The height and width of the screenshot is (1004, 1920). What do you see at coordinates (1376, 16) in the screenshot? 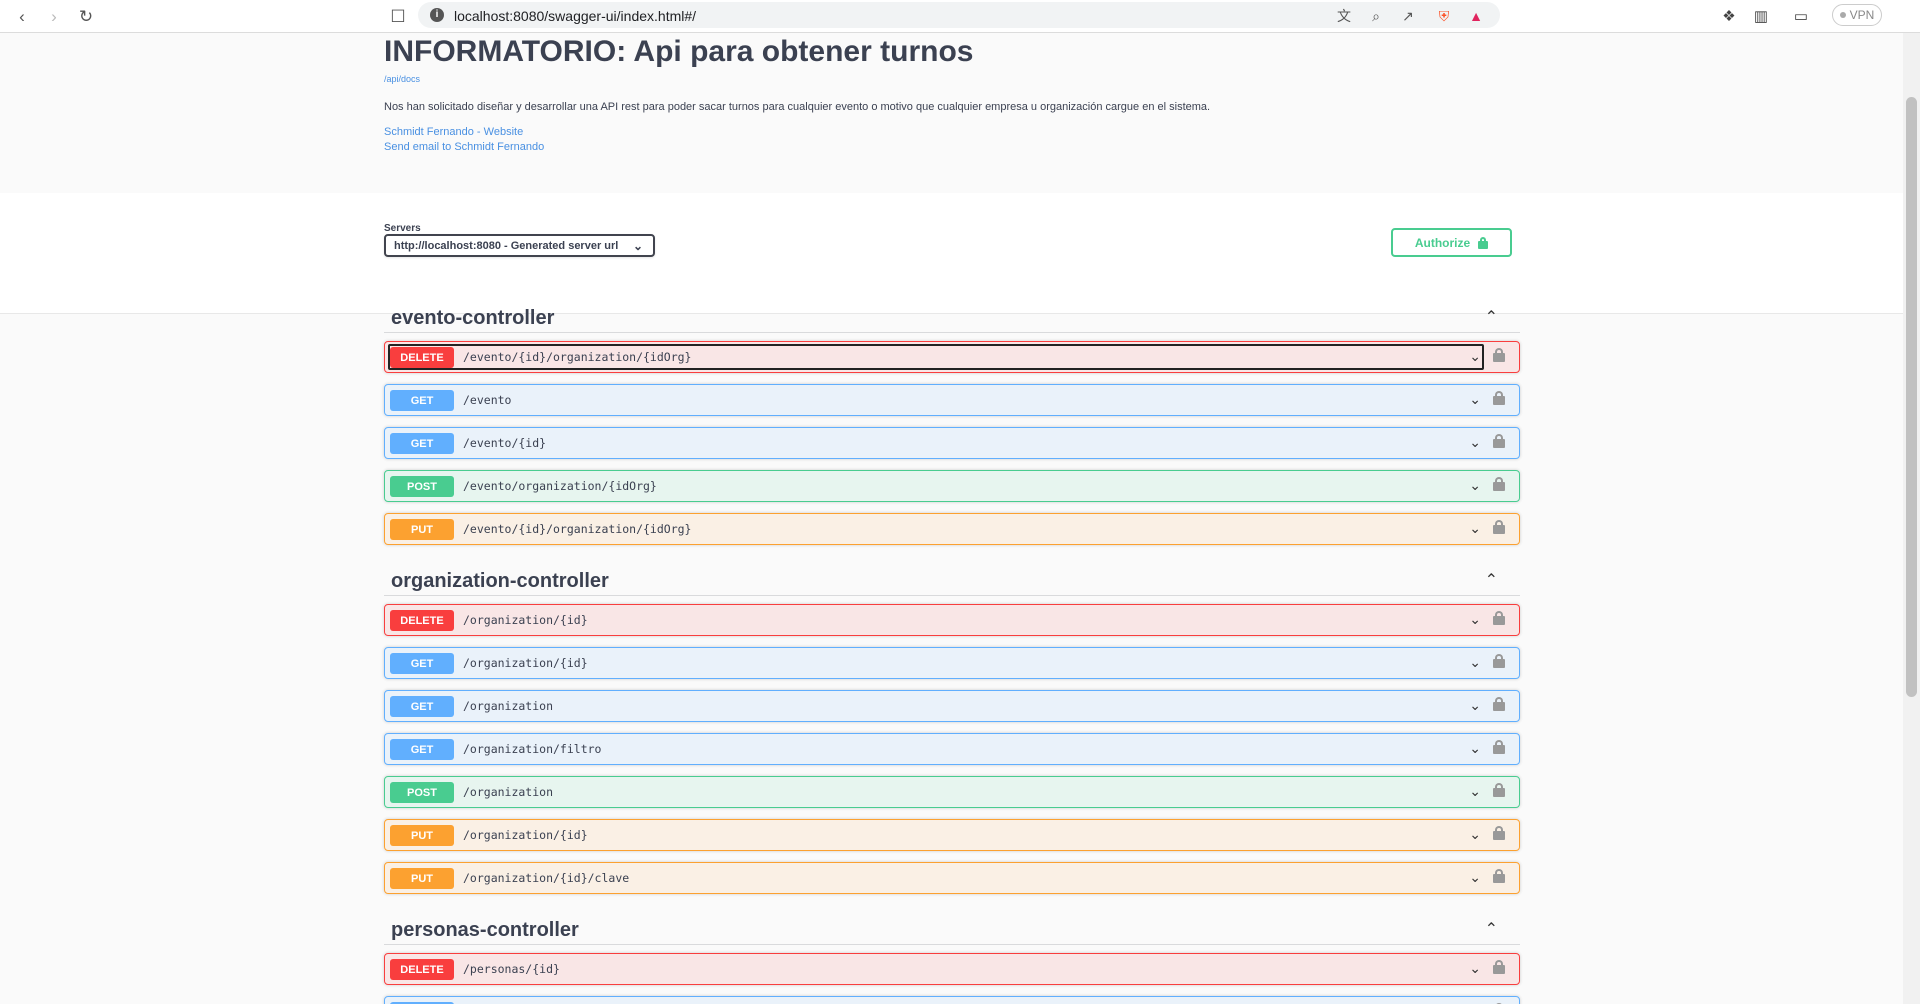
I see `zoom-icon: ⌕` at bounding box center [1376, 16].